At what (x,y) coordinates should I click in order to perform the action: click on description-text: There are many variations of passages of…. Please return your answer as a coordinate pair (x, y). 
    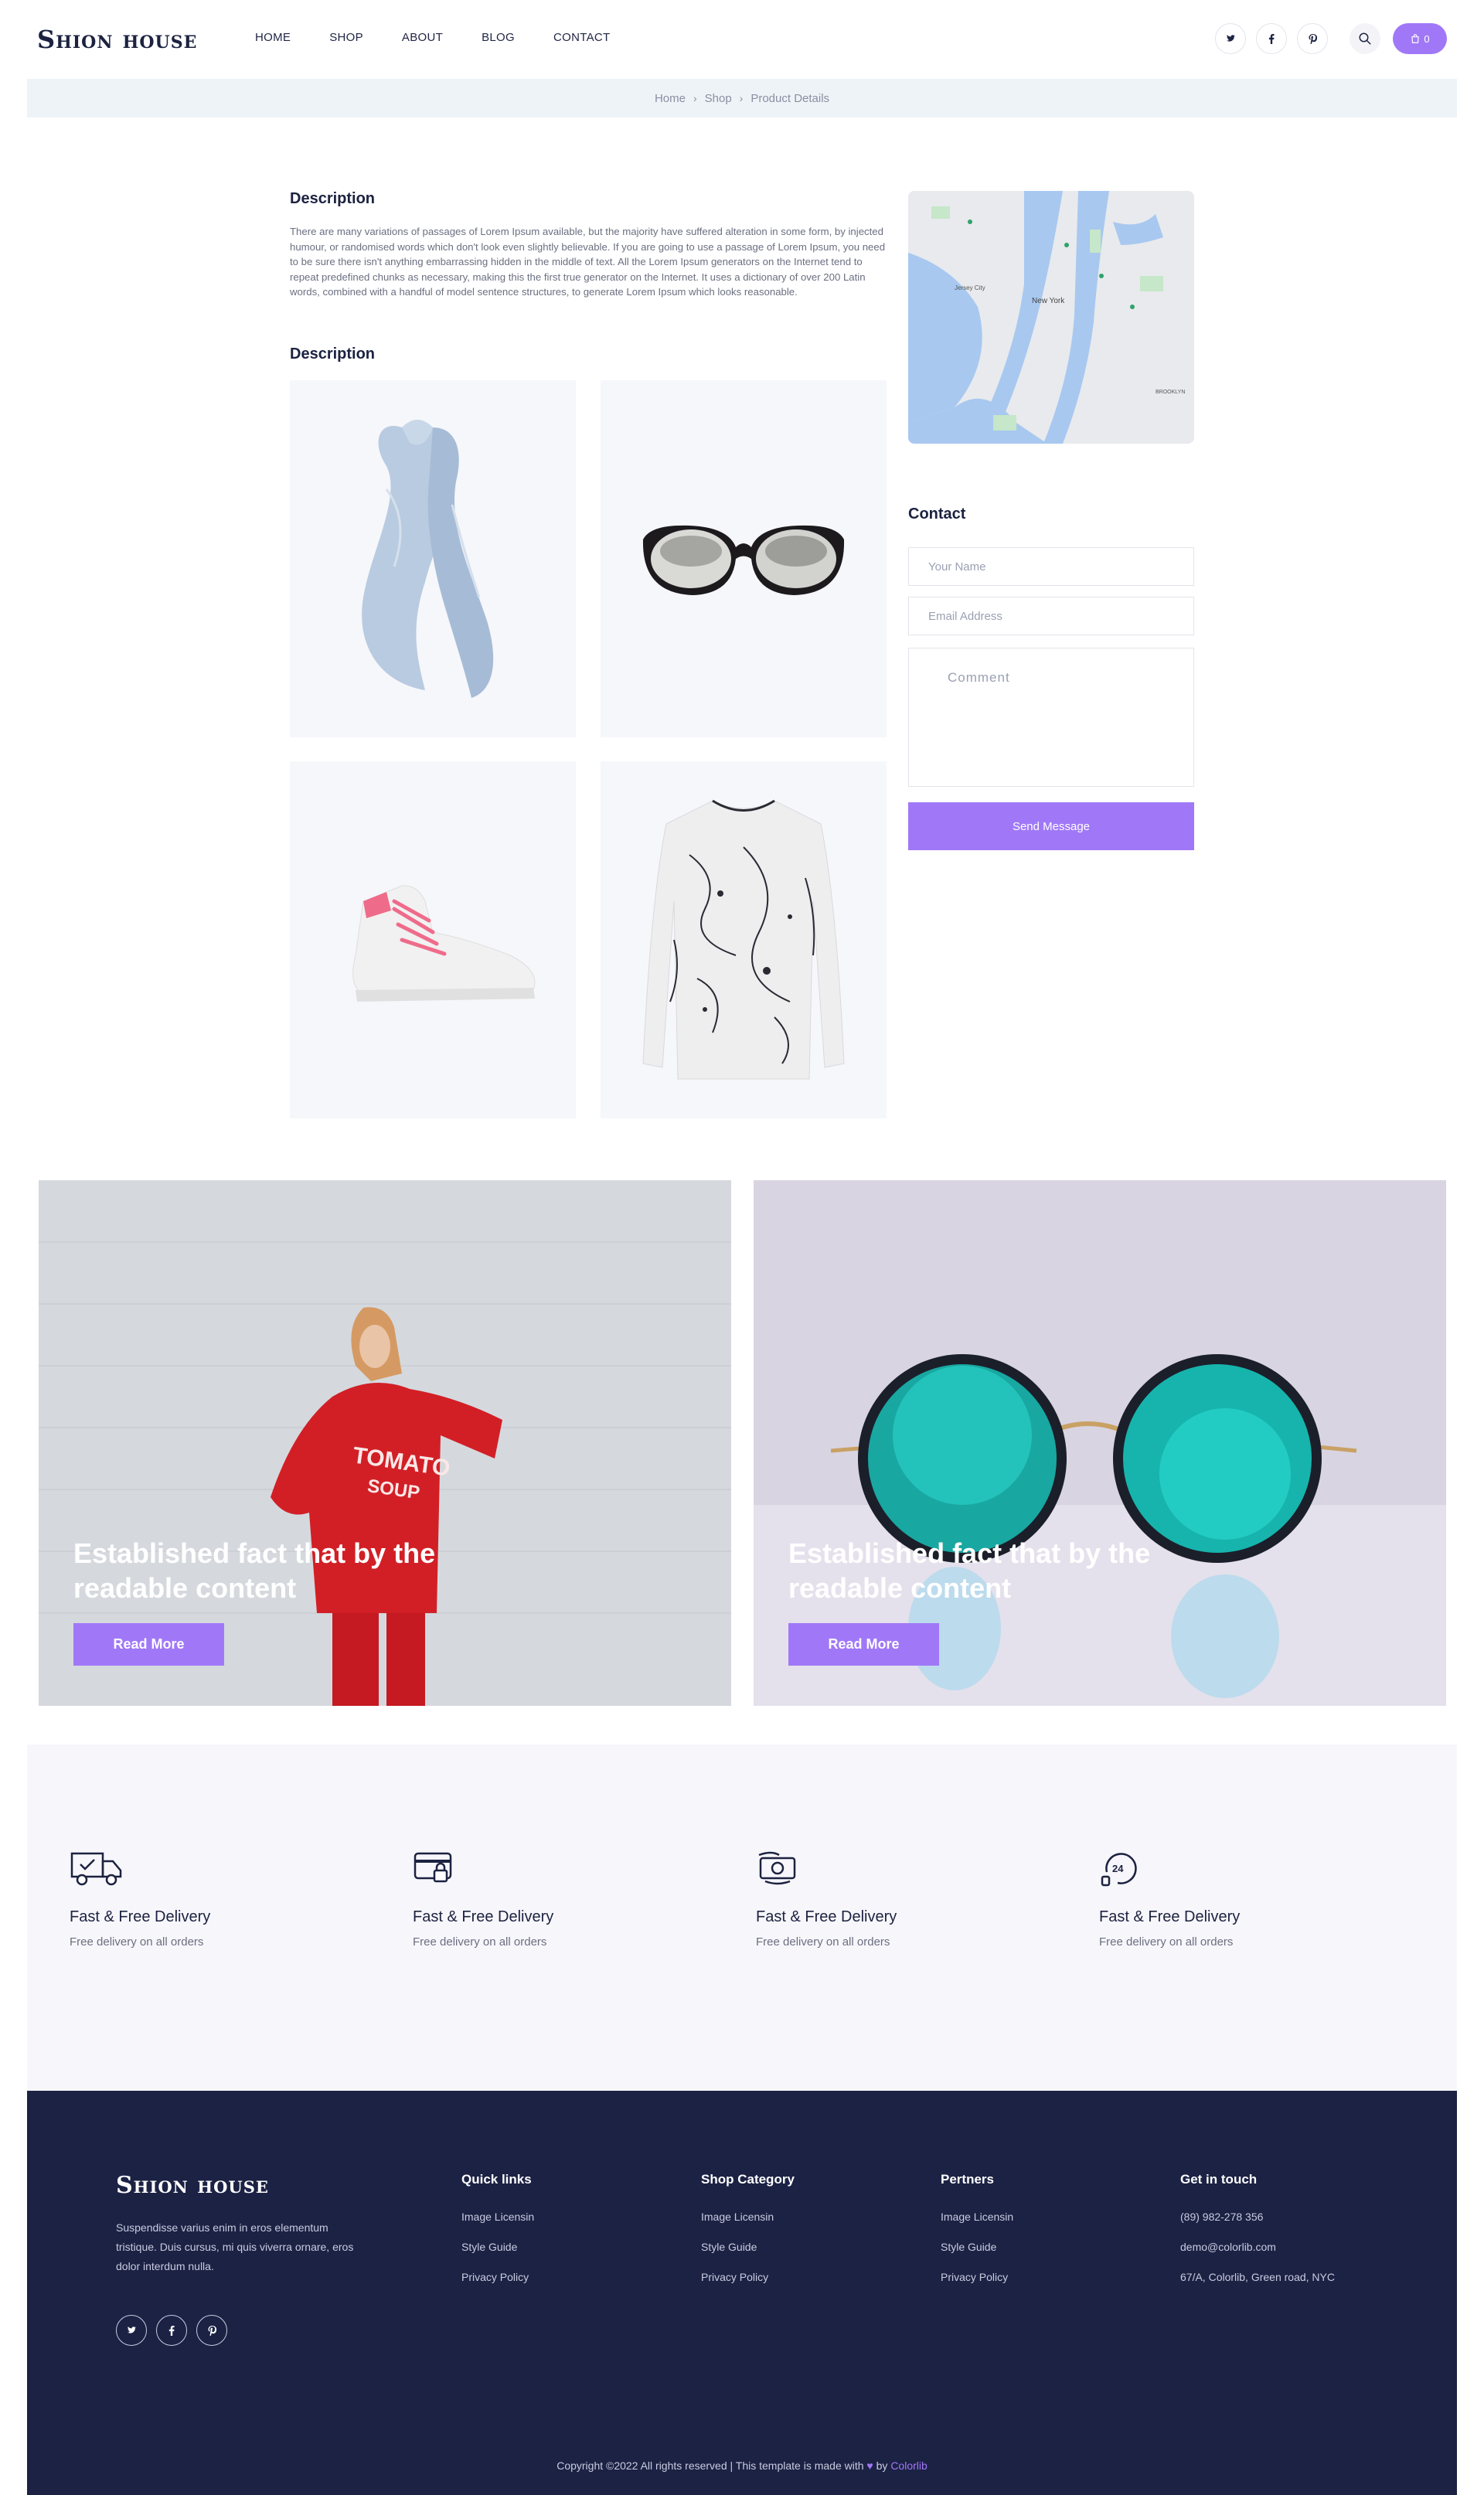
    Looking at the image, I should click on (588, 262).